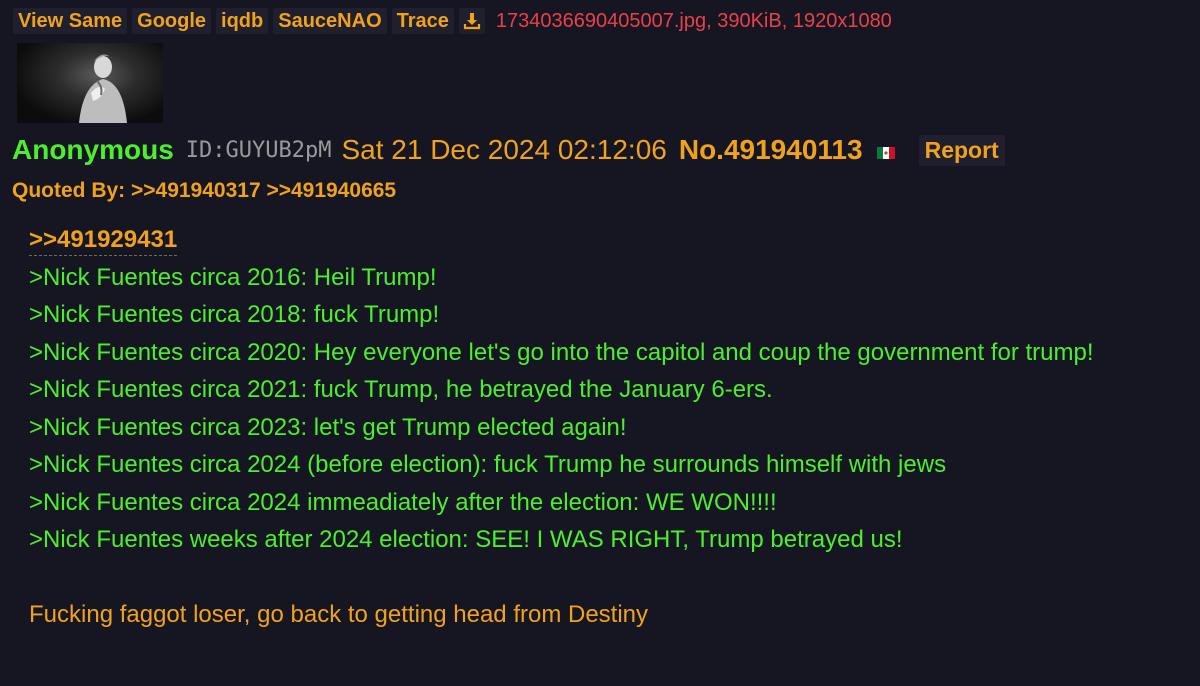 The image size is (1200, 686). Describe the element at coordinates (242, 21) in the screenshot. I see `iqdb-search-button: iqdb` at that location.